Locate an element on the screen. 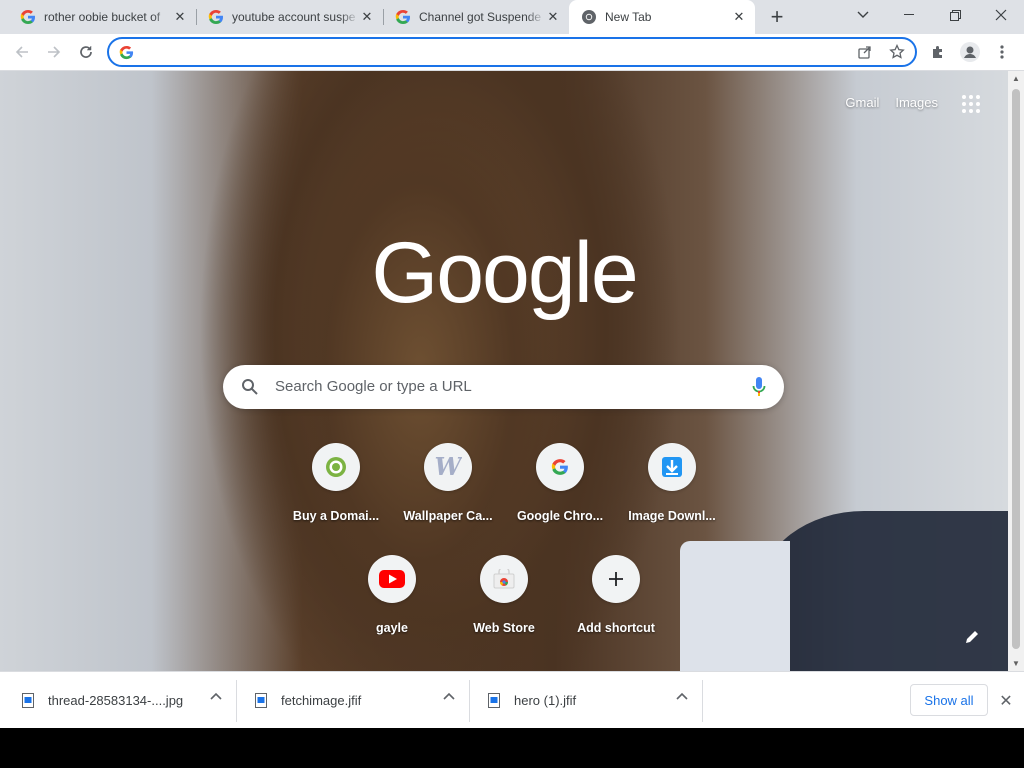 This screenshot has width=1024, height=768. address-input is located at coordinates (491, 52).